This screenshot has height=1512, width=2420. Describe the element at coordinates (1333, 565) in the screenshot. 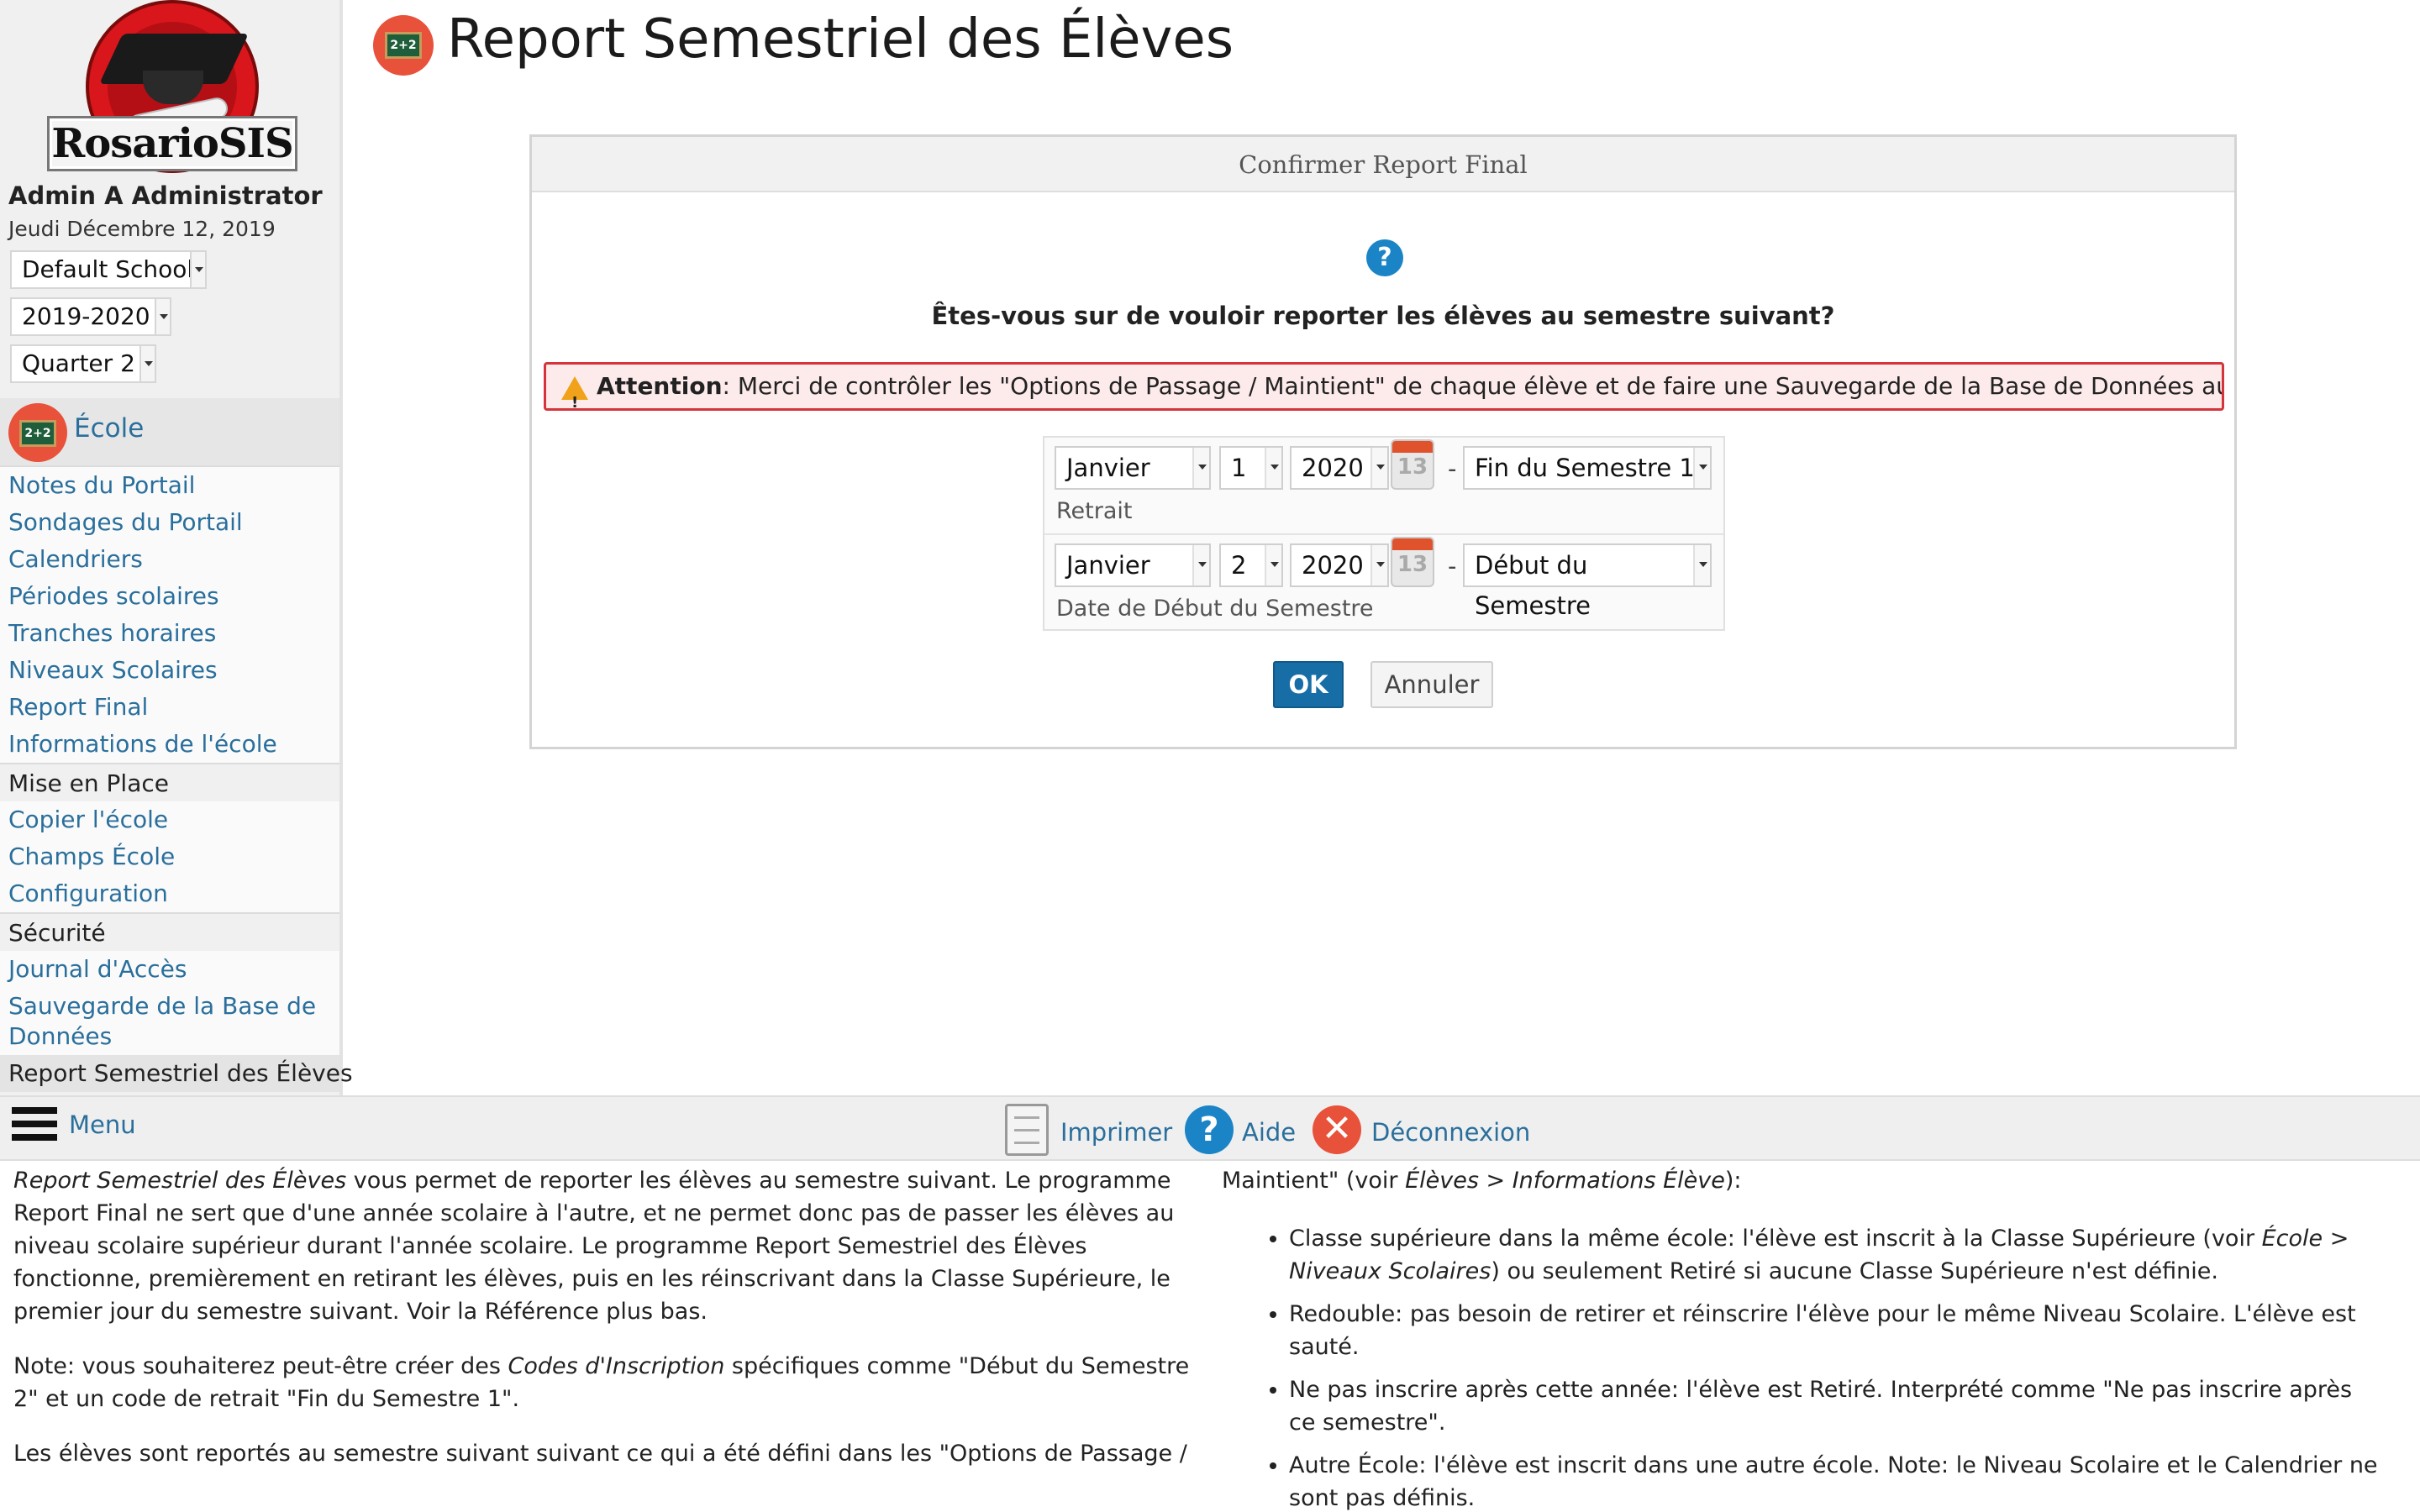

I see `start-year-value: 2020` at that location.